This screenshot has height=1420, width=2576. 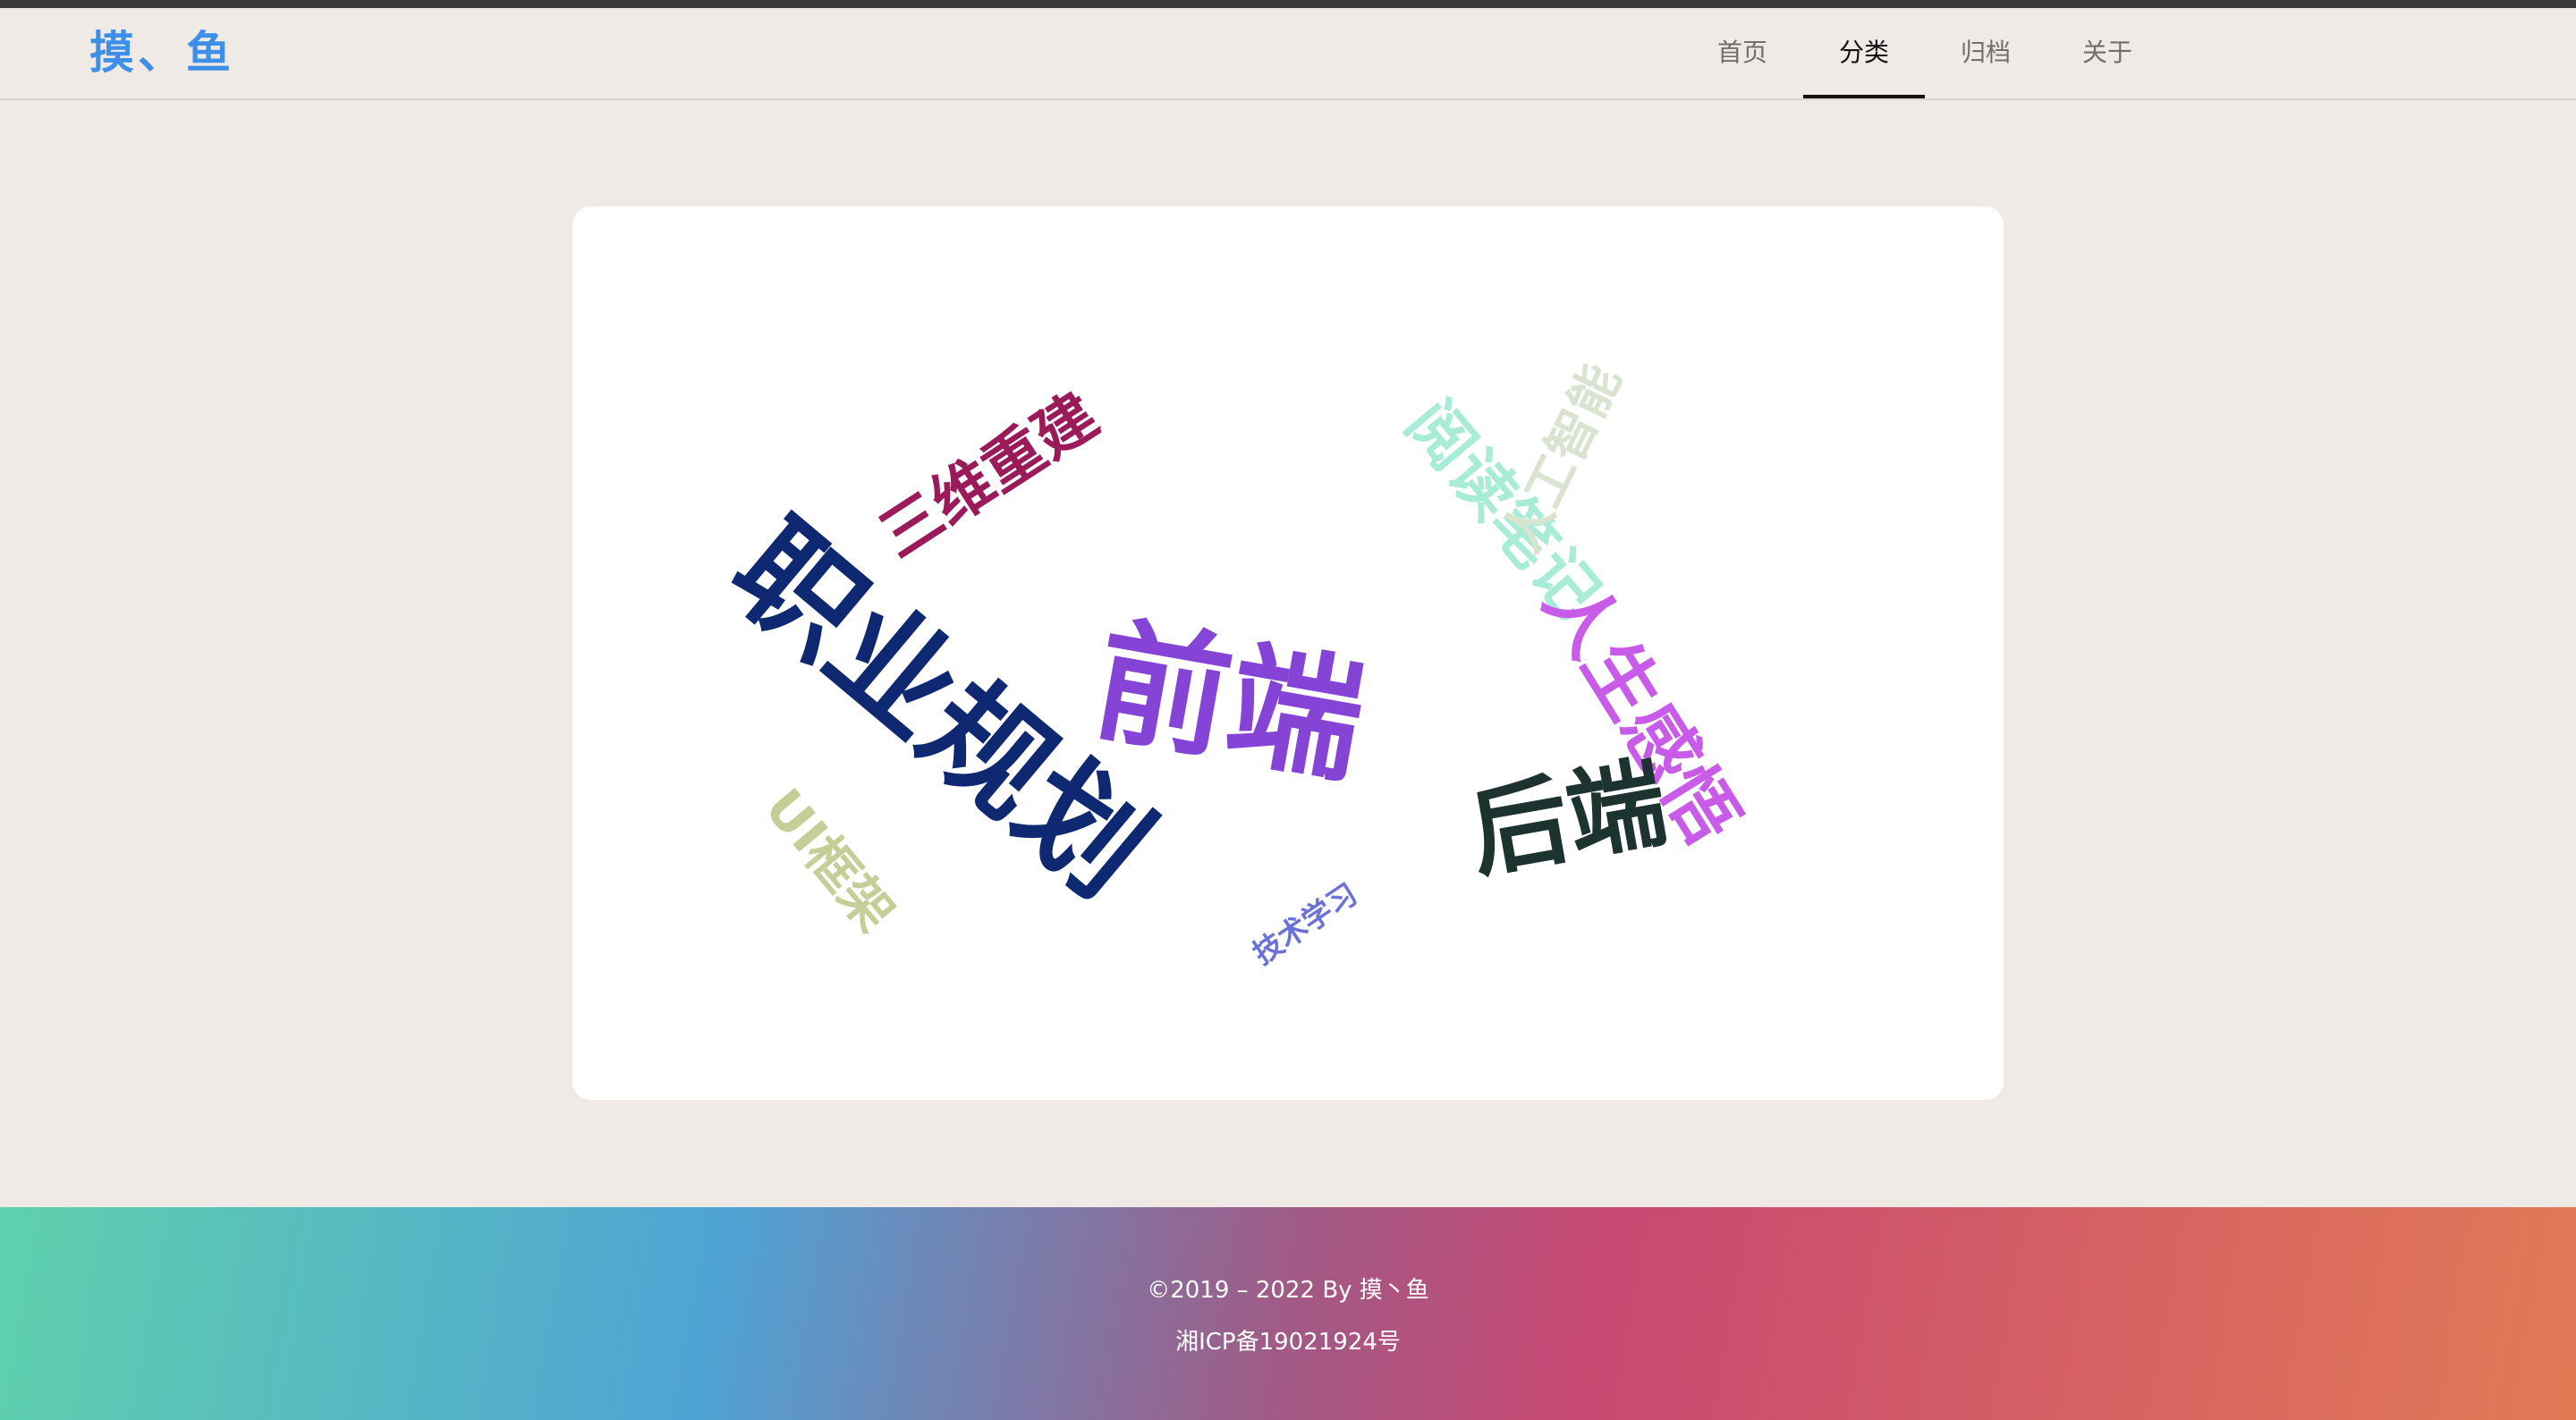 I want to click on category-word: 前端, so click(x=1229, y=702).